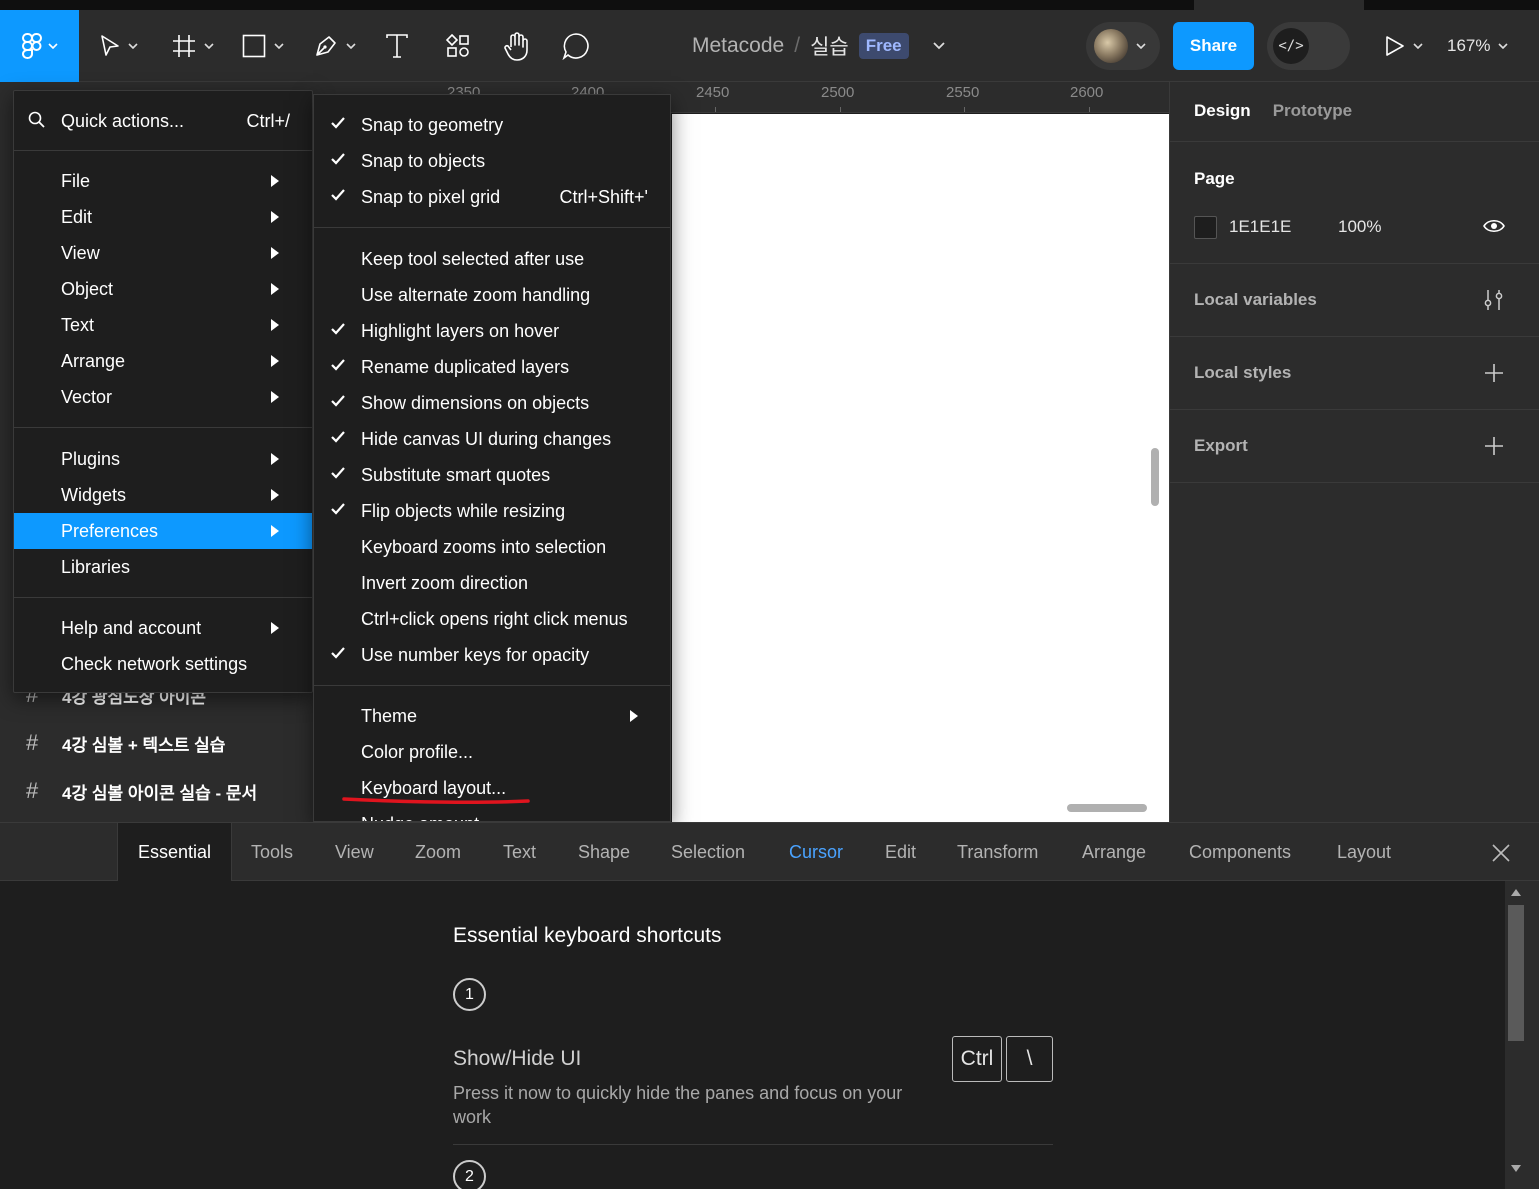 This screenshot has height=1189, width=1539. I want to click on page-opacity-value: 100%, so click(1359, 227).